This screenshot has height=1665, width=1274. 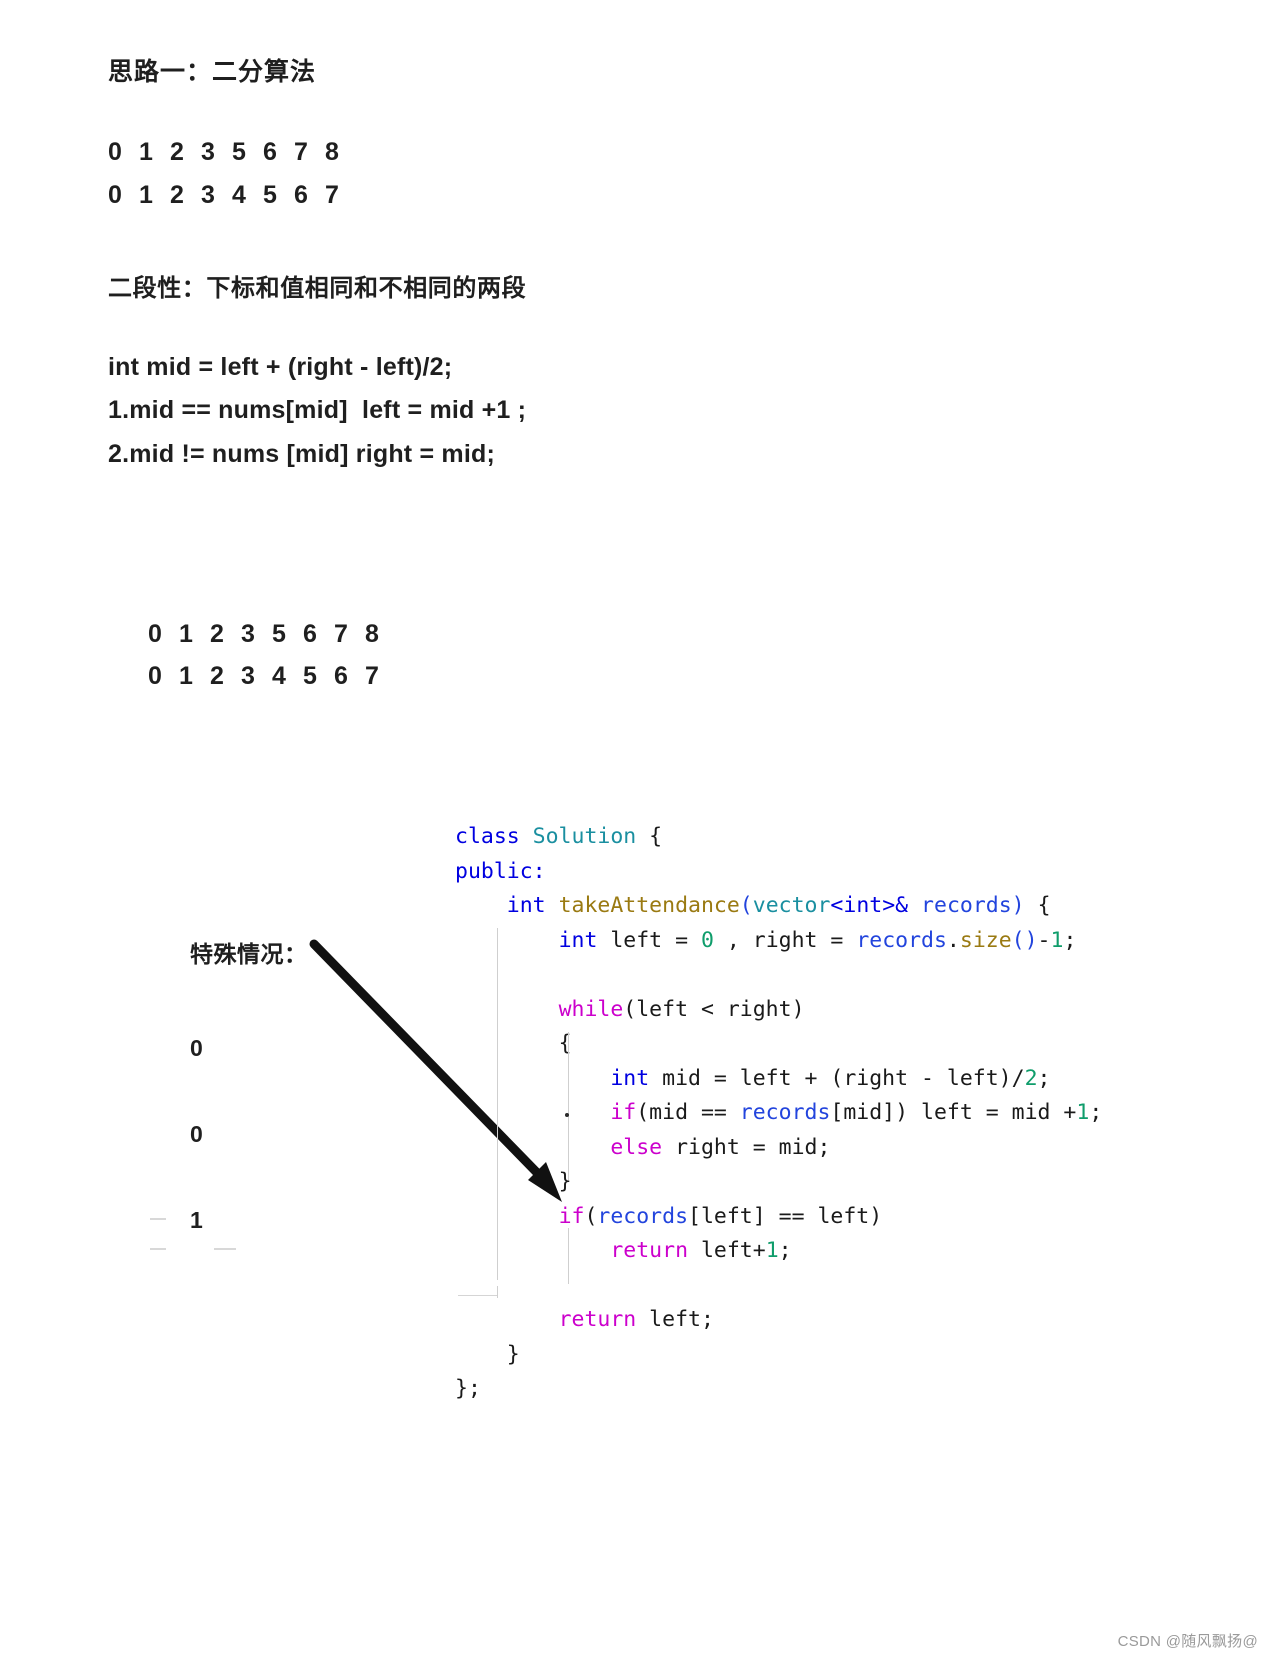 What do you see at coordinates (791, 905) in the screenshot?
I see `code-token: vector` at bounding box center [791, 905].